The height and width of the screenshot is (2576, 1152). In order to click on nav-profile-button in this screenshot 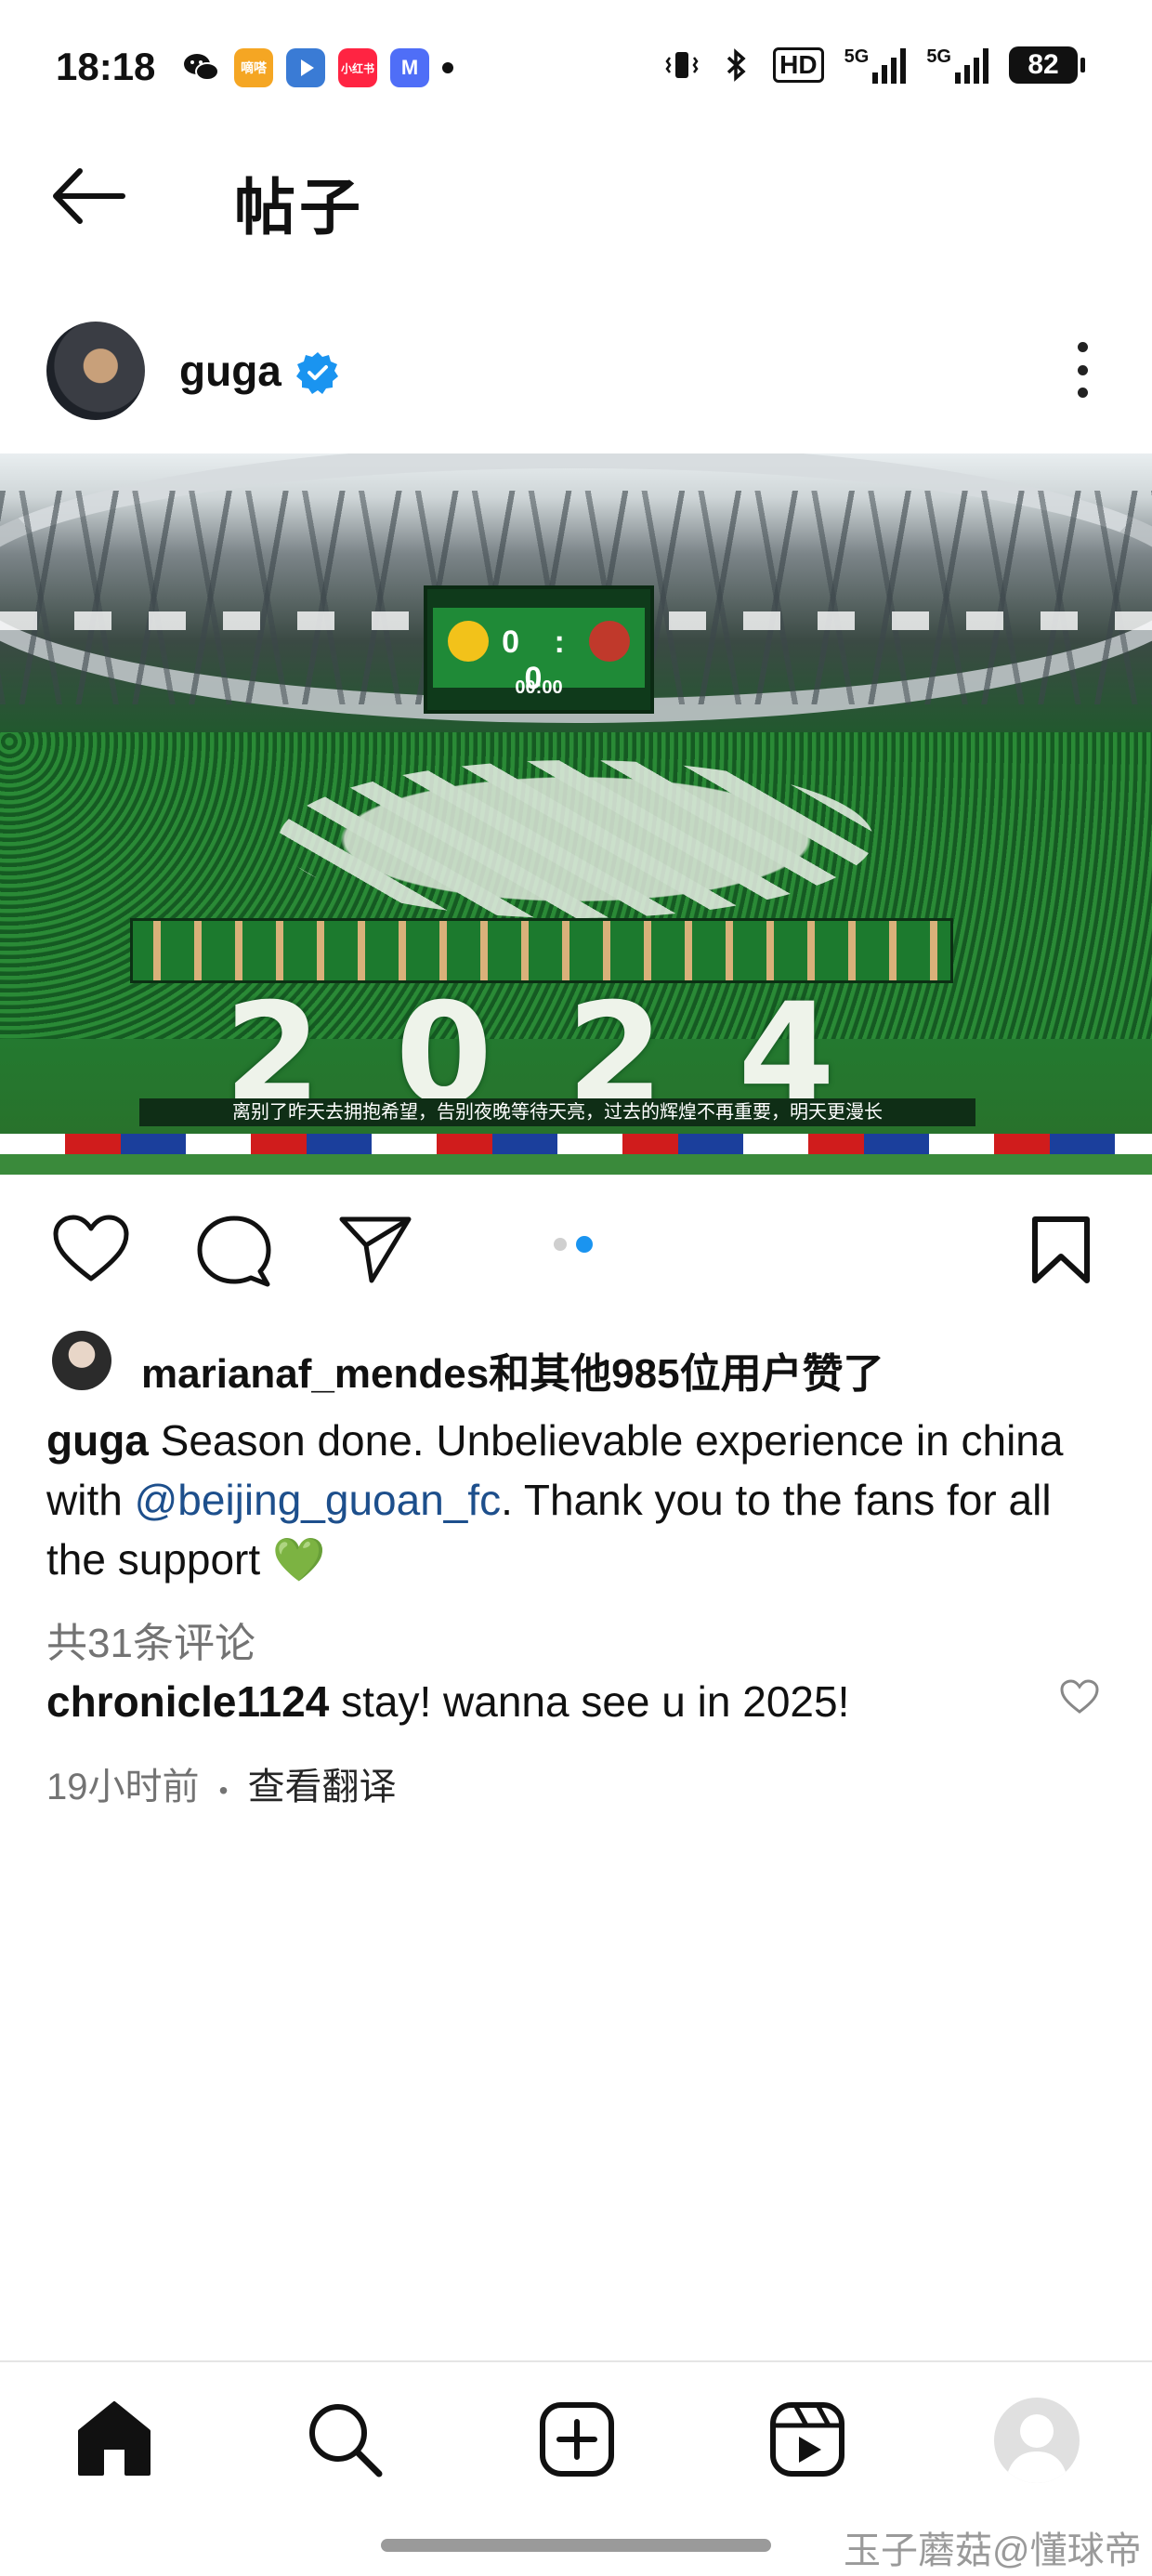, I will do `click(1037, 2440)`.